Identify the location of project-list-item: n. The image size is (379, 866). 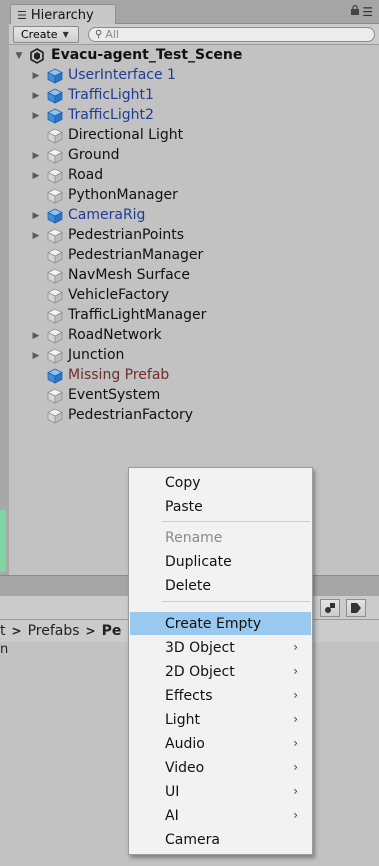
(4, 649).